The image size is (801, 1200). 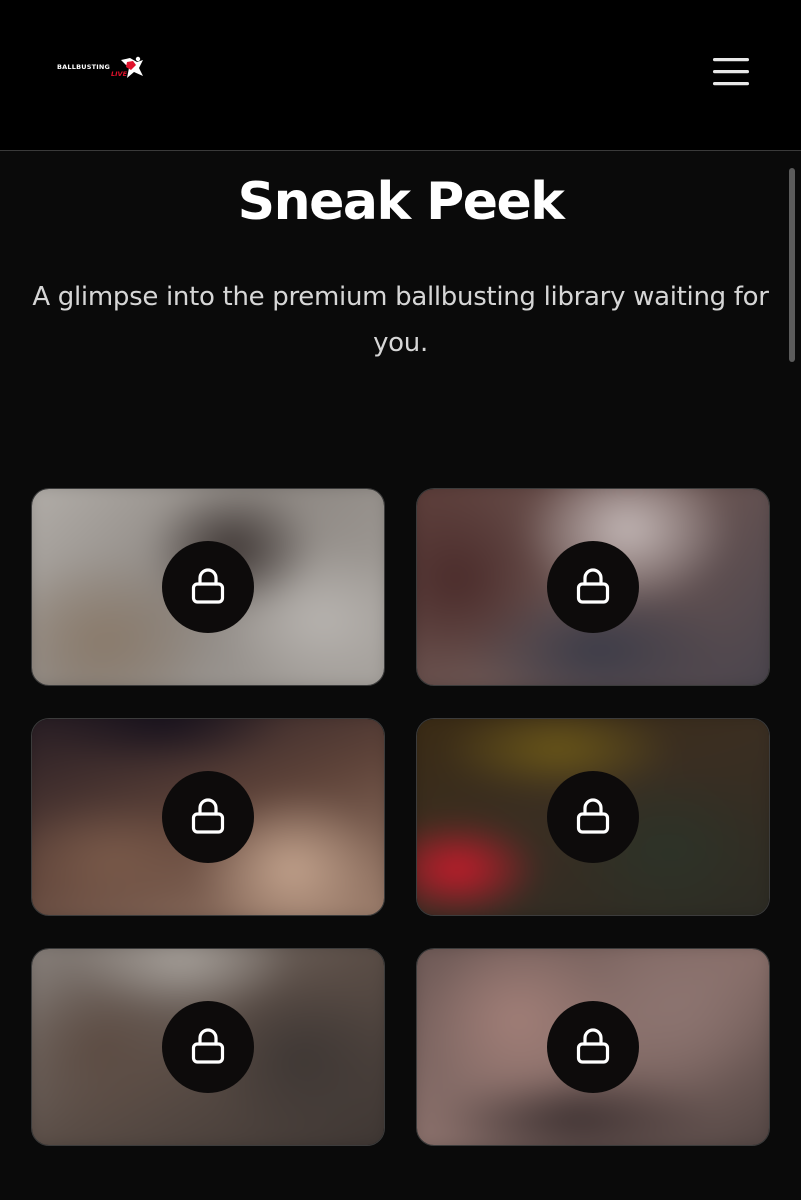 What do you see at coordinates (401, 202) in the screenshot?
I see `page-title: Sneak Peek` at bounding box center [401, 202].